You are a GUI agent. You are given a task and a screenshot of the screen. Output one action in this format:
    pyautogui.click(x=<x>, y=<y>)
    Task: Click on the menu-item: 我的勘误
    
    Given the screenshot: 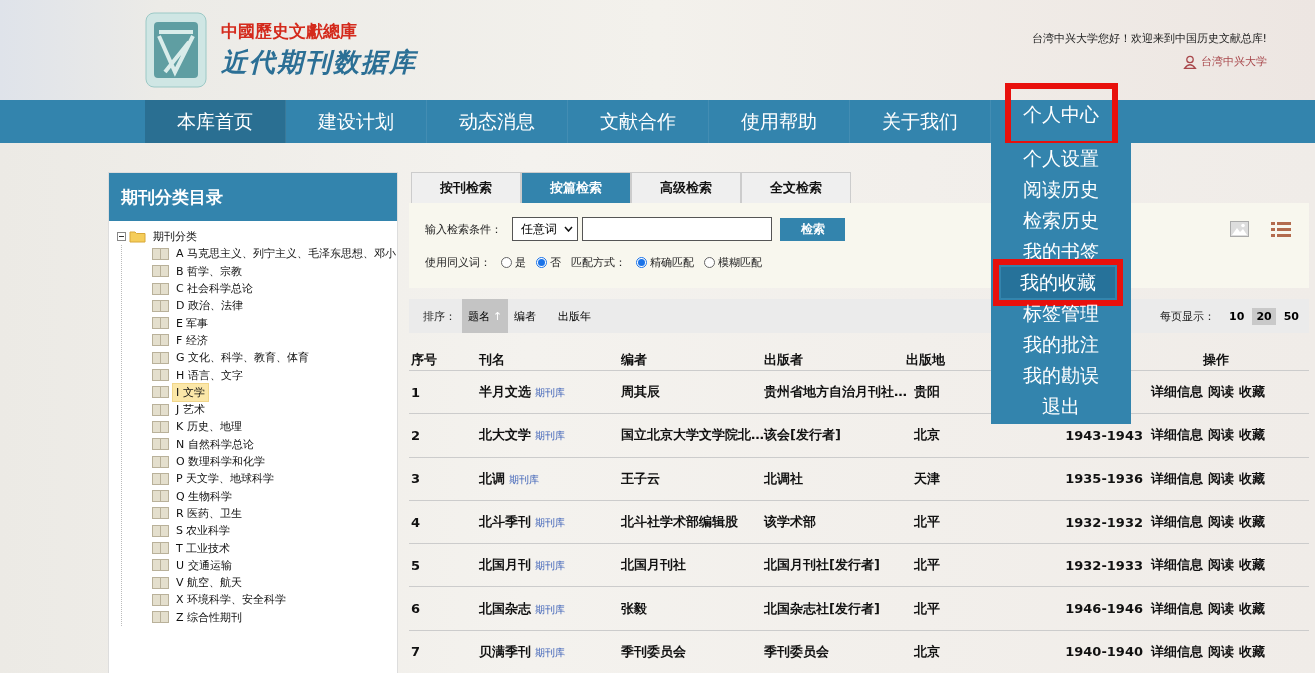 What is the action you would take?
    pyautogui.click(x=1061, y=375)
    